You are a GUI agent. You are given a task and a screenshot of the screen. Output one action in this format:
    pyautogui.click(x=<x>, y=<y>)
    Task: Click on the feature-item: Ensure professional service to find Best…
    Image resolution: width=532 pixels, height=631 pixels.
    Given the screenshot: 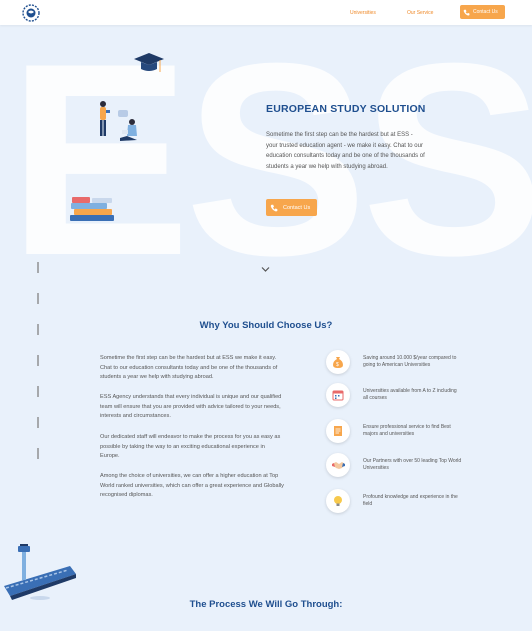 What is the action you would take?
    pyautogui.click(x=396, y=431)
    